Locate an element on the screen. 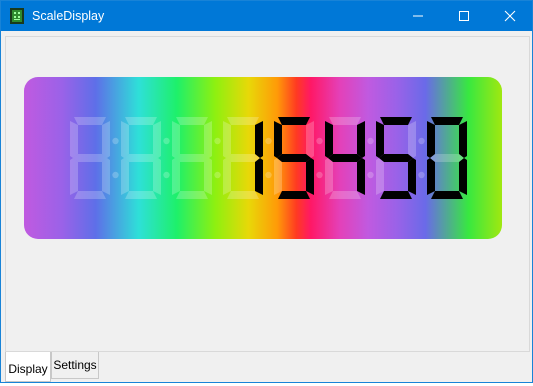 The height and width of the screenshot is (386, 533). minimize-icon is located at coordinates (418, 16).